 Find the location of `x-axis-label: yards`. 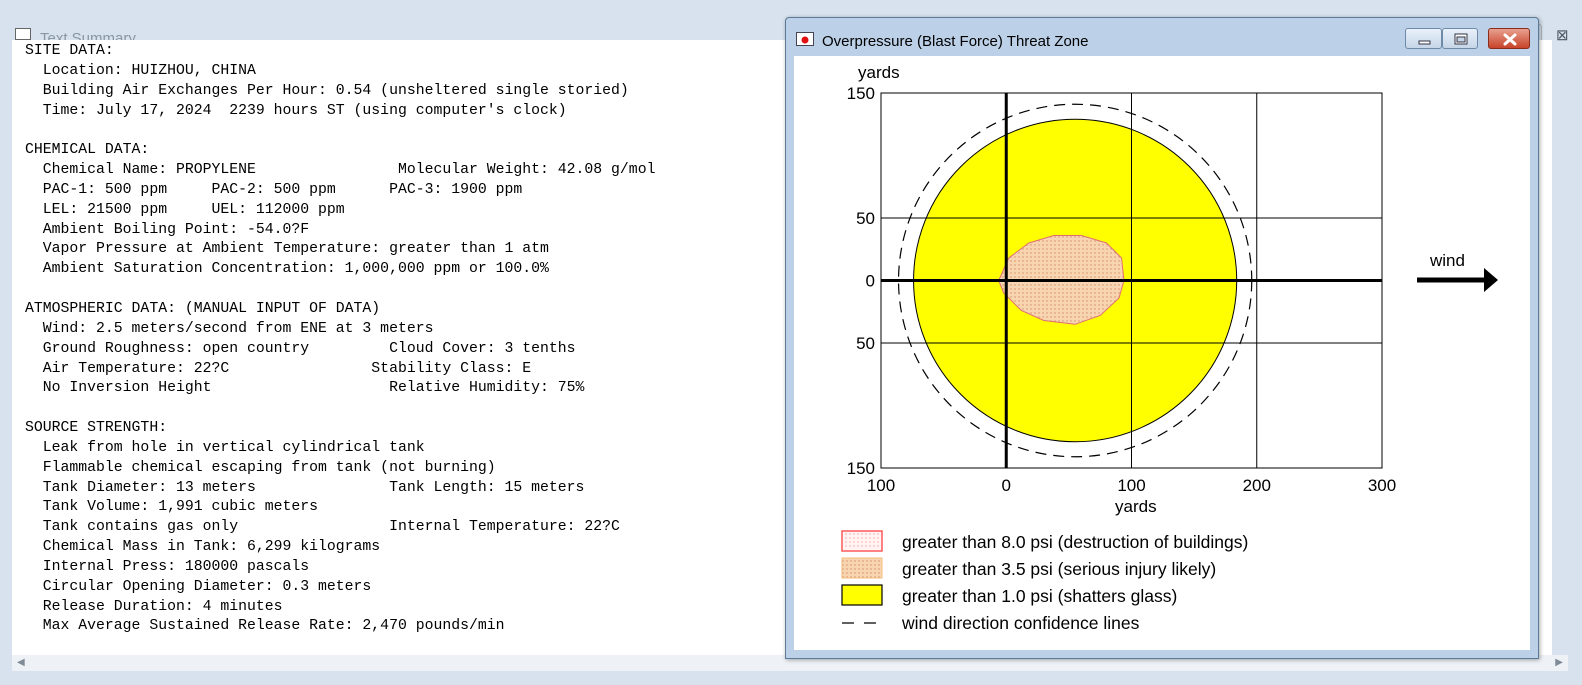

x-axis-label: yards is located at coordinates (1136, 506).